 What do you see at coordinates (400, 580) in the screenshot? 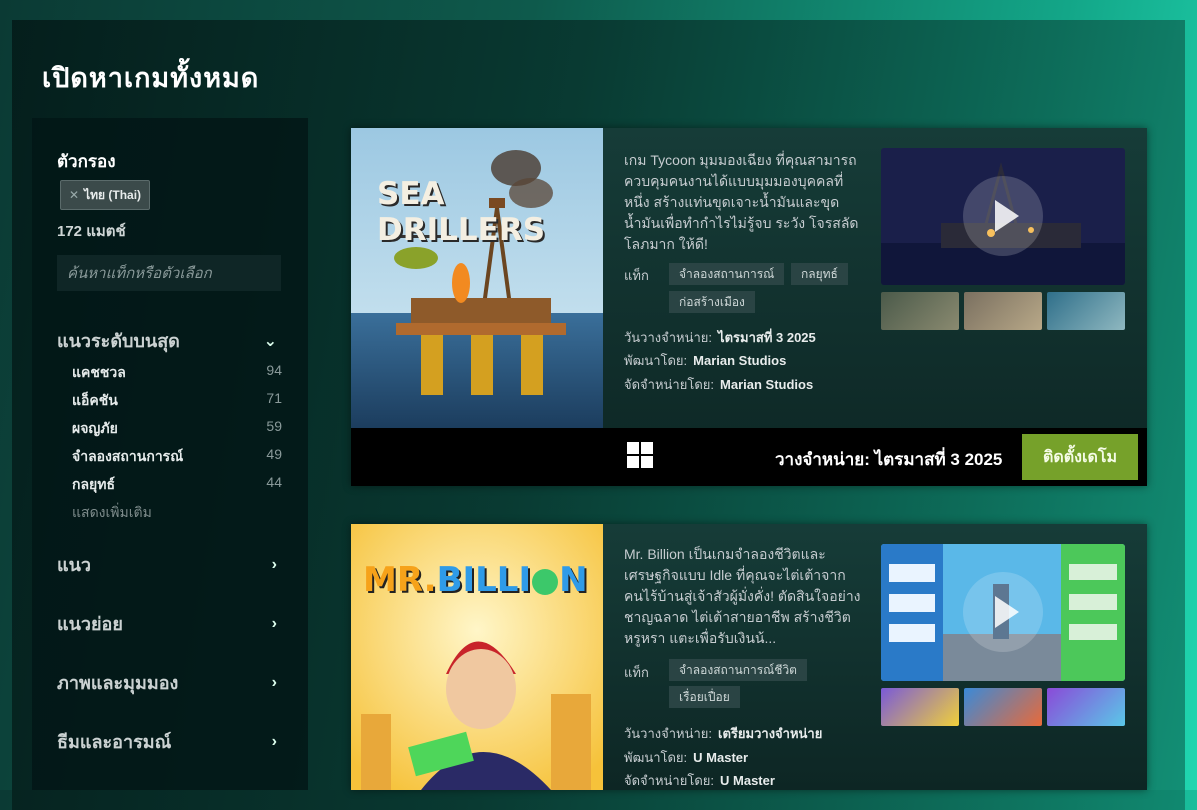
I see `cover-title-part: MR.` at bounding box center [400, 580].